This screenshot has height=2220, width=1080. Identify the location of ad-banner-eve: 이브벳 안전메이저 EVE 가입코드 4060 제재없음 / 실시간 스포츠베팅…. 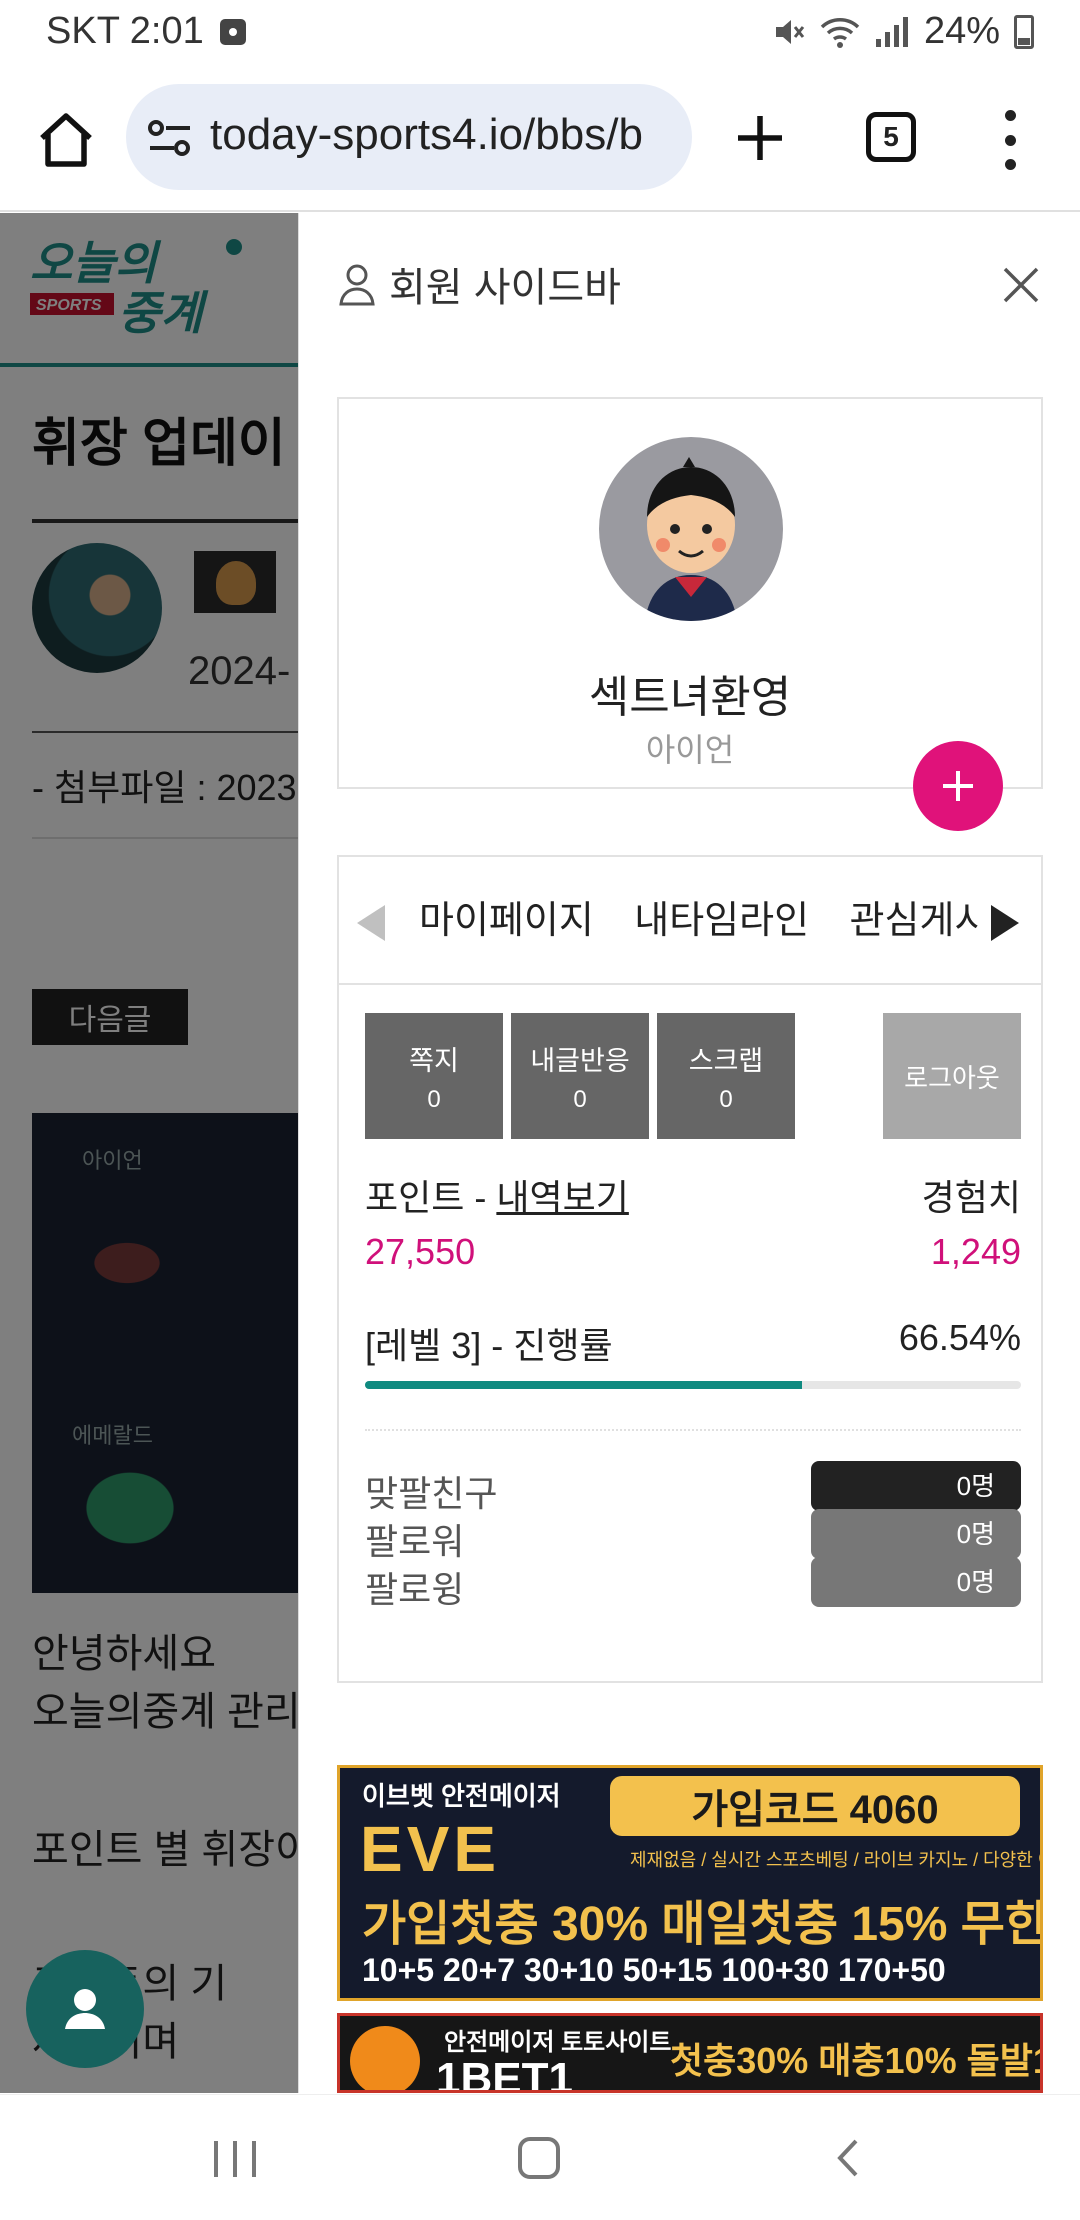
(690, 1883).